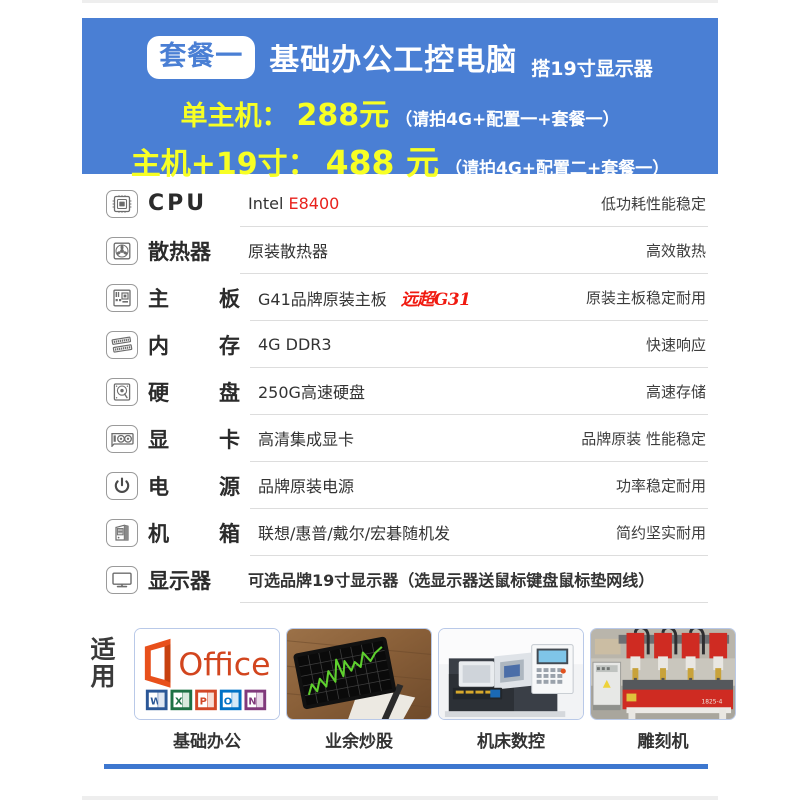 The height and width of the screenshot is (800, 800). I want to click on spec-body: 高清集成显卡 品牌原装 性能稳定, so click(479, 438).